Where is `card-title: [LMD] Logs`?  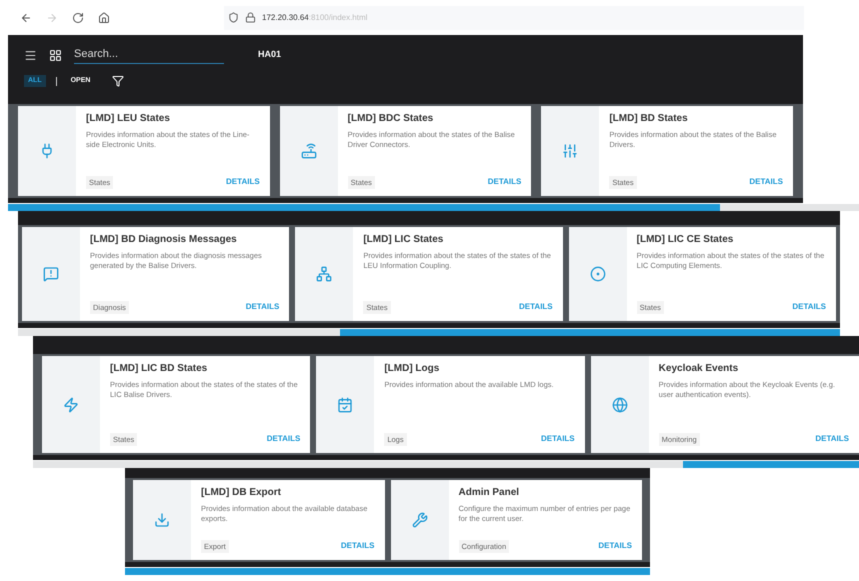
card-title: [LMD] Logs is located at coordinates (412, 369).